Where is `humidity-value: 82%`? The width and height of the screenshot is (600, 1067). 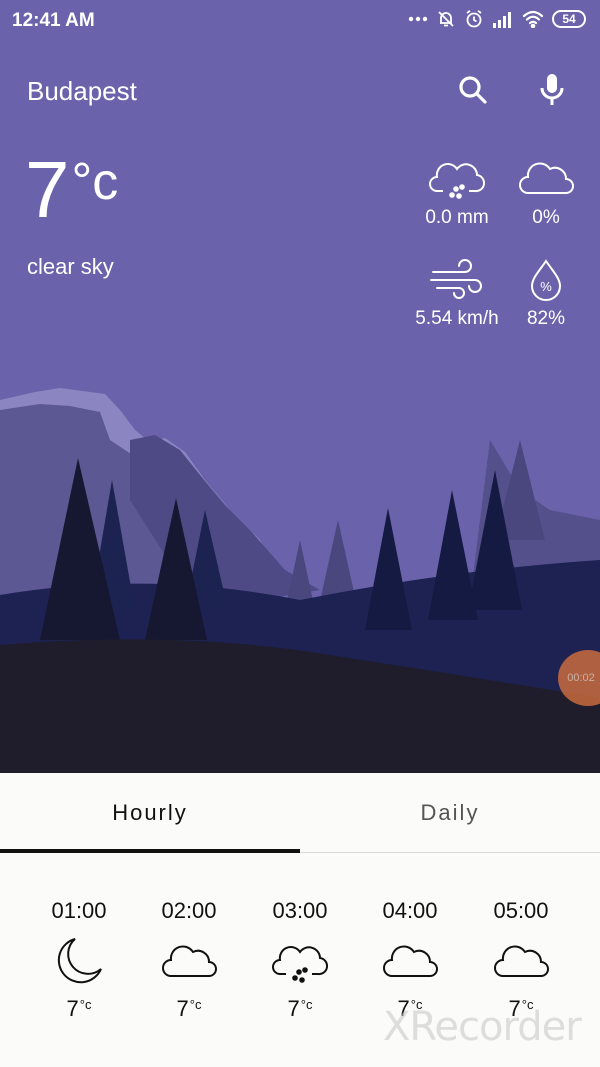
humidity-value: 82% is located at coordinates (546, 318).